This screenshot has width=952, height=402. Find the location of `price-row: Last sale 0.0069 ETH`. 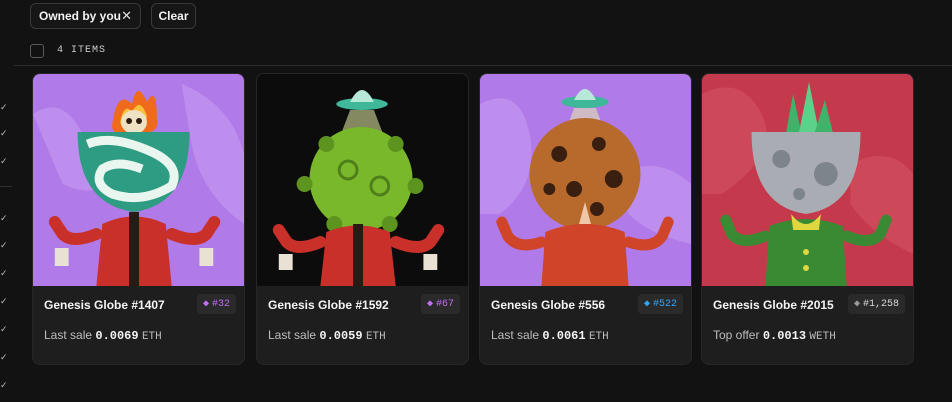

price-row: Last sale 0.0069 ETH is located at coordinates (103, 335).